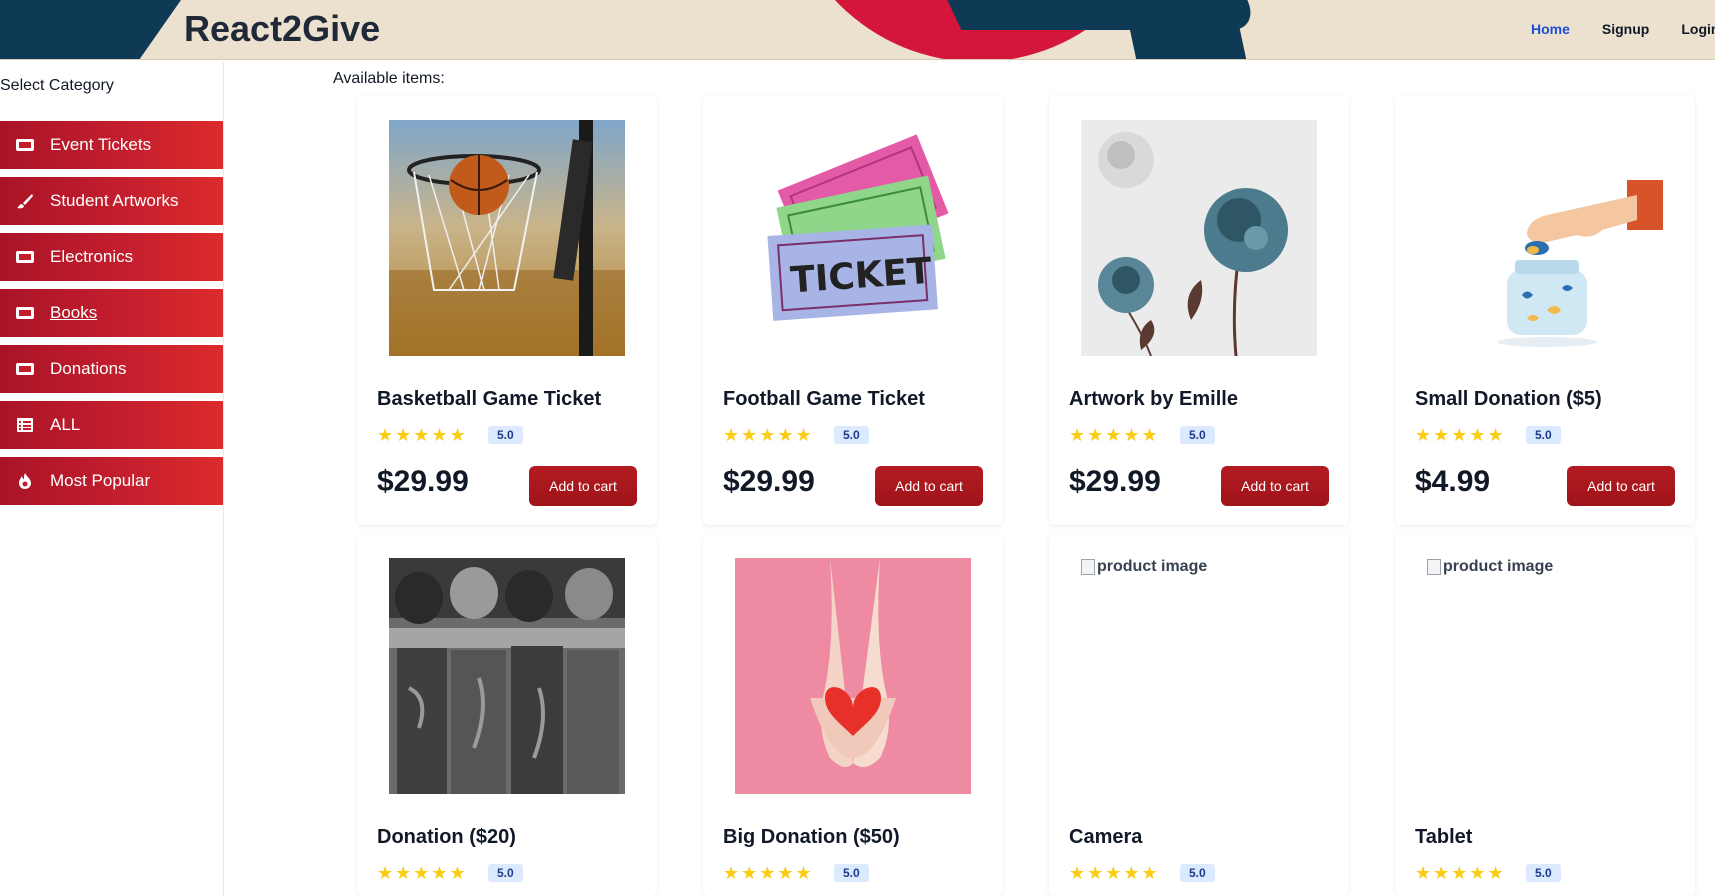  I want to click on product-title: Camera, so click(1105, 837).